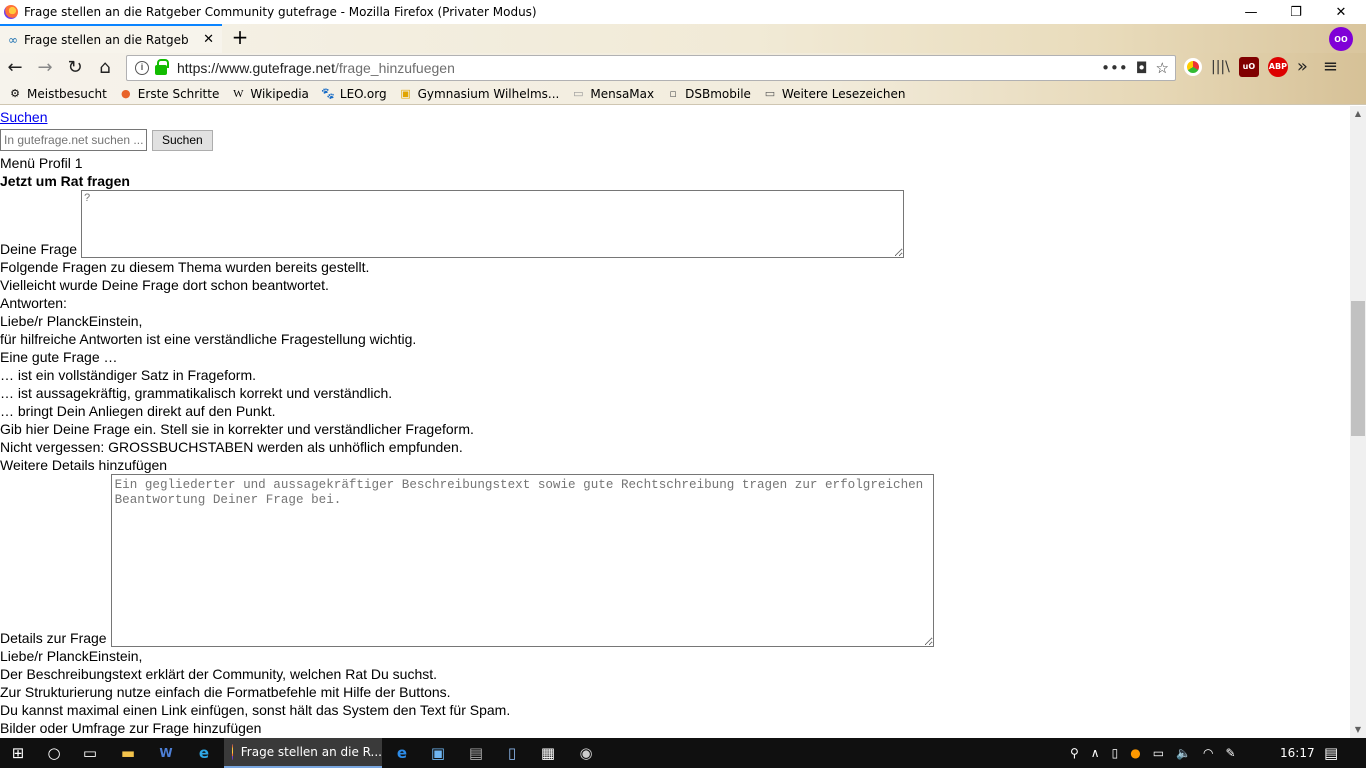 The height and width of the screenshot is (768, 1366). I want to click on people-icon: ⚲, so click(1074, 753).